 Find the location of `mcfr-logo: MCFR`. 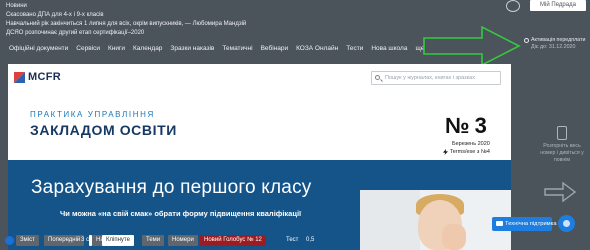

mcfr-logo: MCFR is located at coordinates (37, 77).